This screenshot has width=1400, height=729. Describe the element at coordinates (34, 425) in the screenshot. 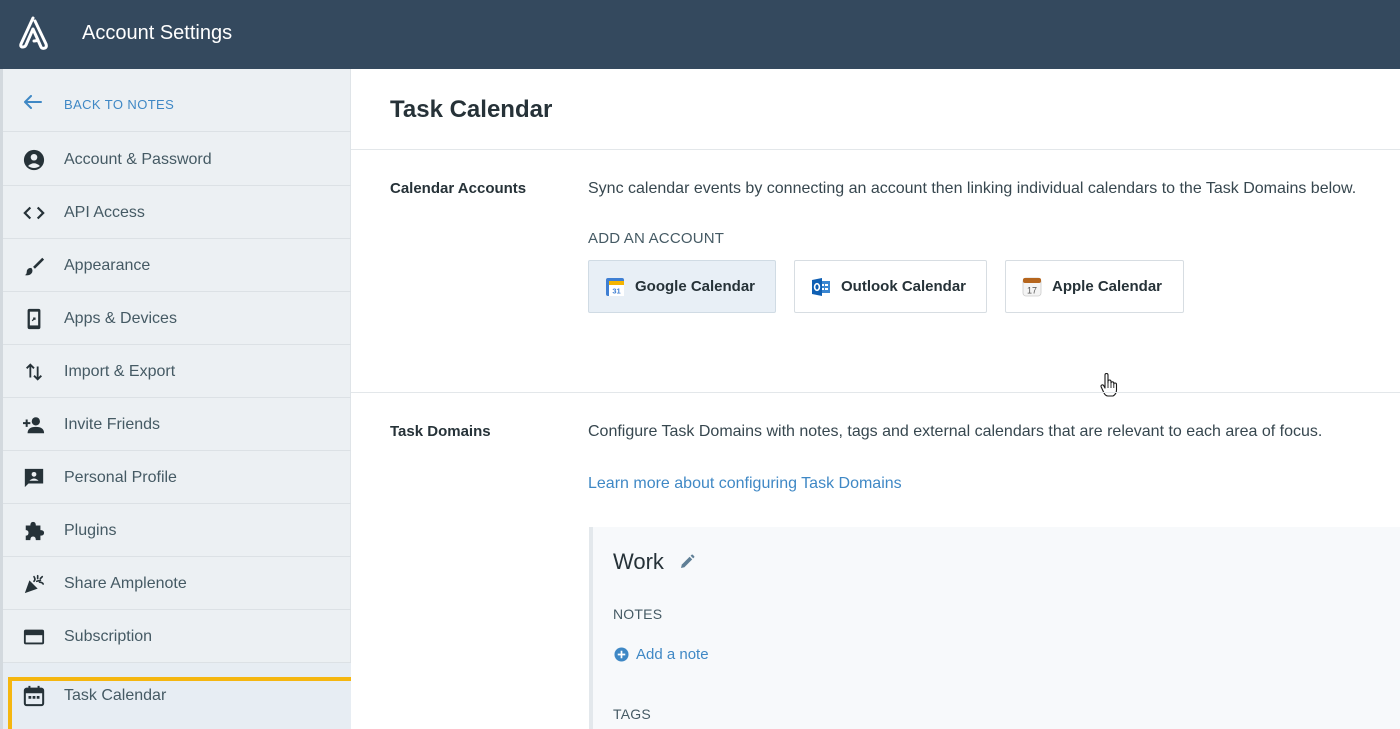

I see `person-add-icon` at that location.